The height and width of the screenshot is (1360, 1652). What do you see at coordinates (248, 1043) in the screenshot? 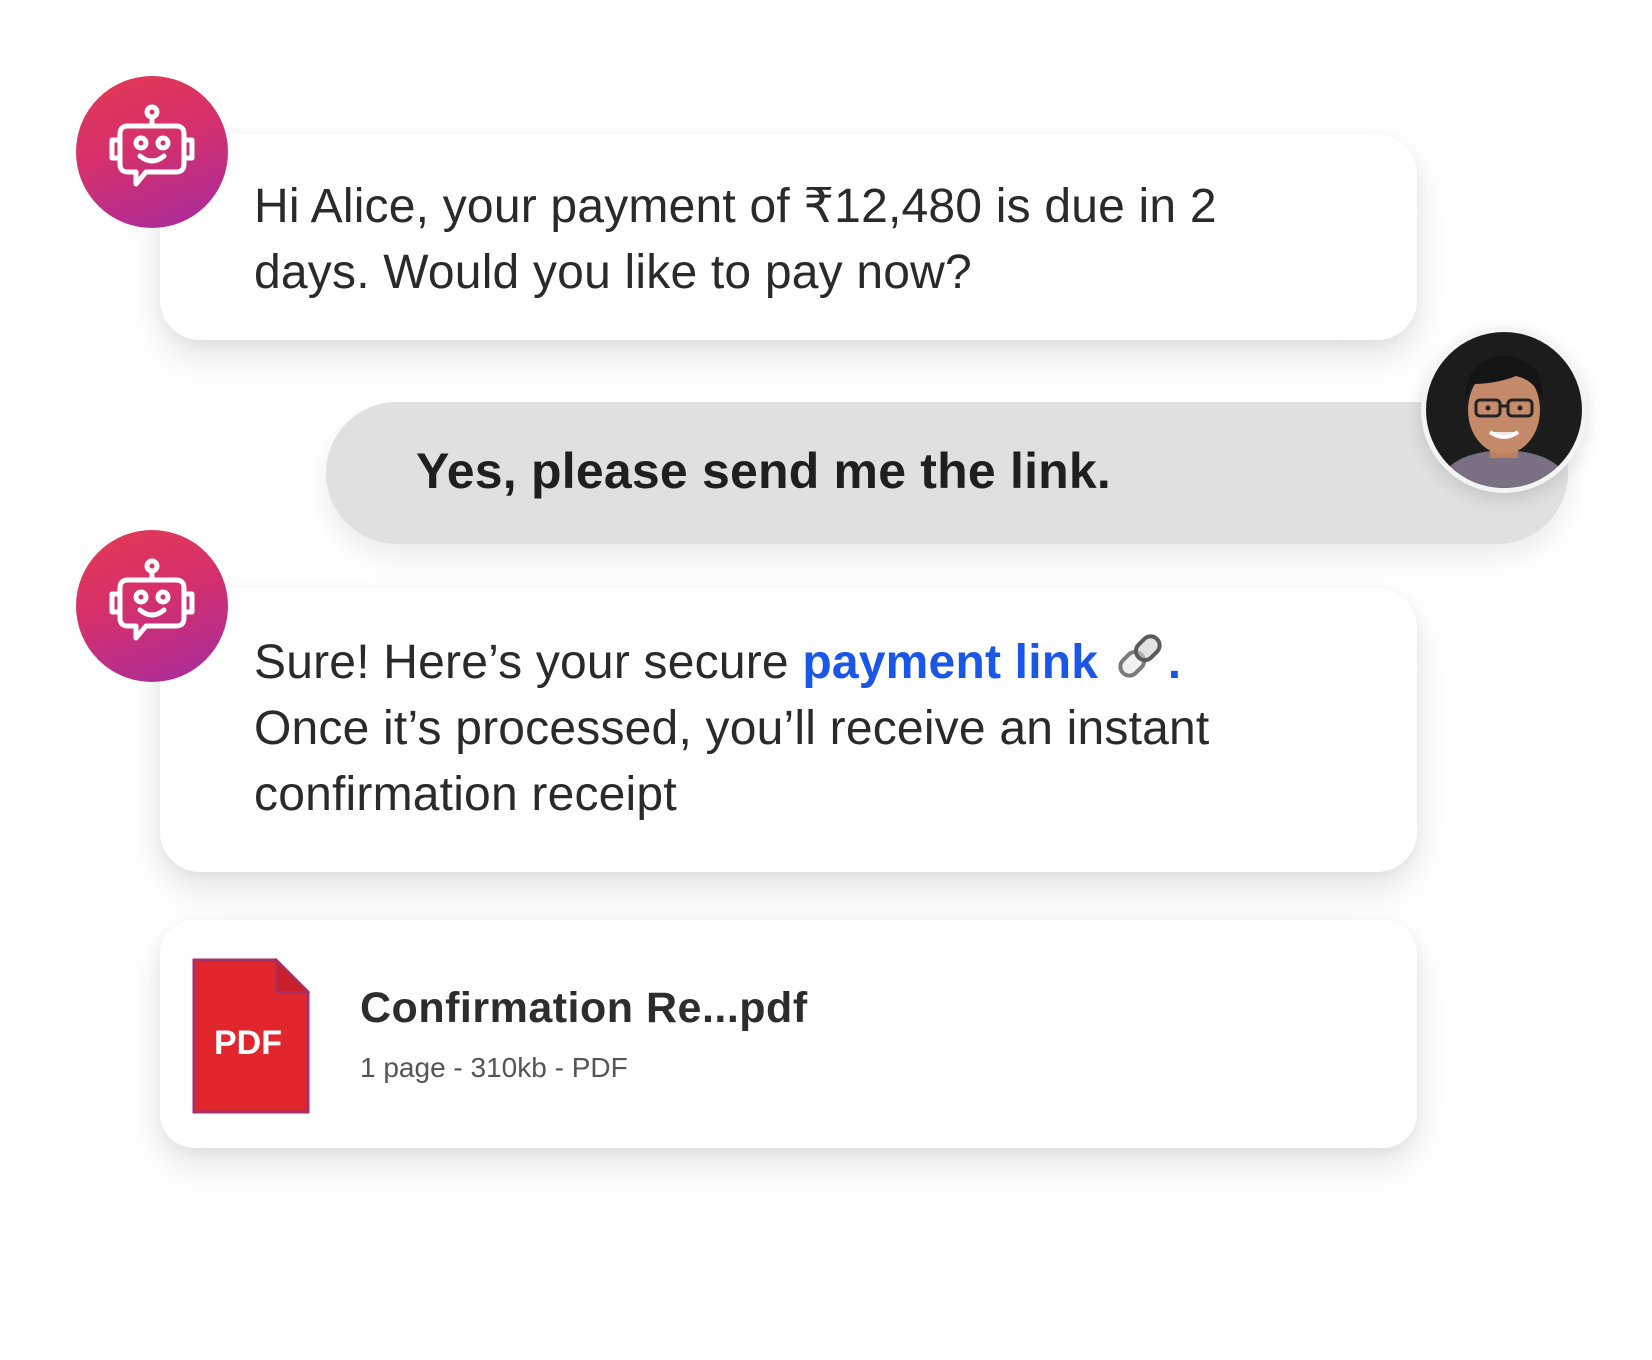
I see `pdf-icon-label: PDF` at bounding box center [248, 1043].